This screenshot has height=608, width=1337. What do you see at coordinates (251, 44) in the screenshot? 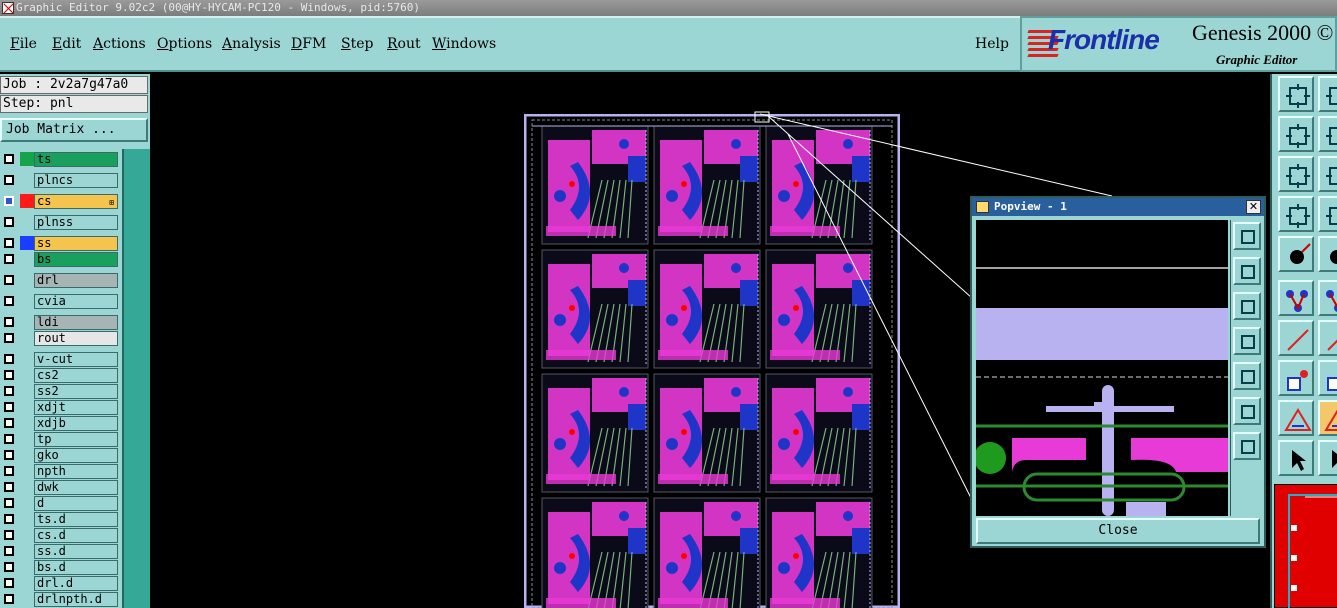
I see `menu-analysis: Analysis` at bounding box center [251, 44].